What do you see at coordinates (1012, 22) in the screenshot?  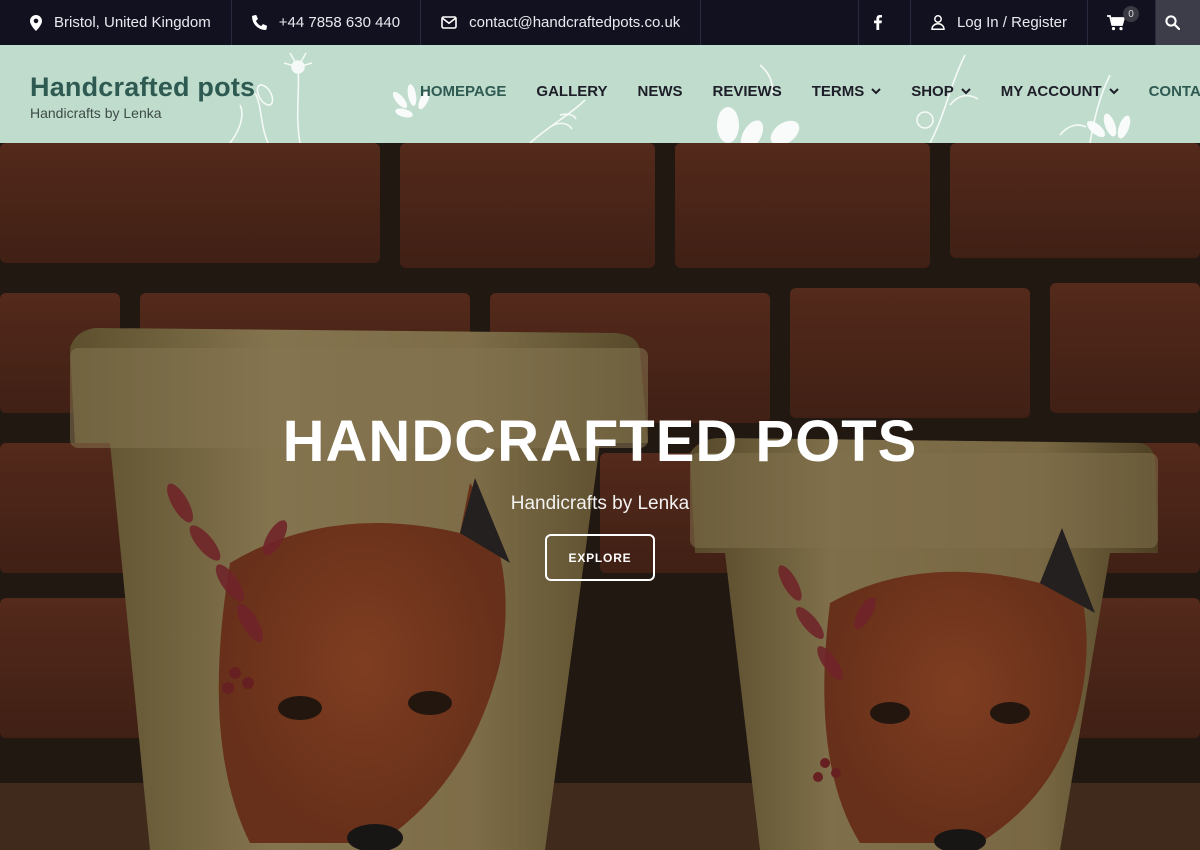 I see `login-text: Log In / Register` at bounding box center [1012, 22].